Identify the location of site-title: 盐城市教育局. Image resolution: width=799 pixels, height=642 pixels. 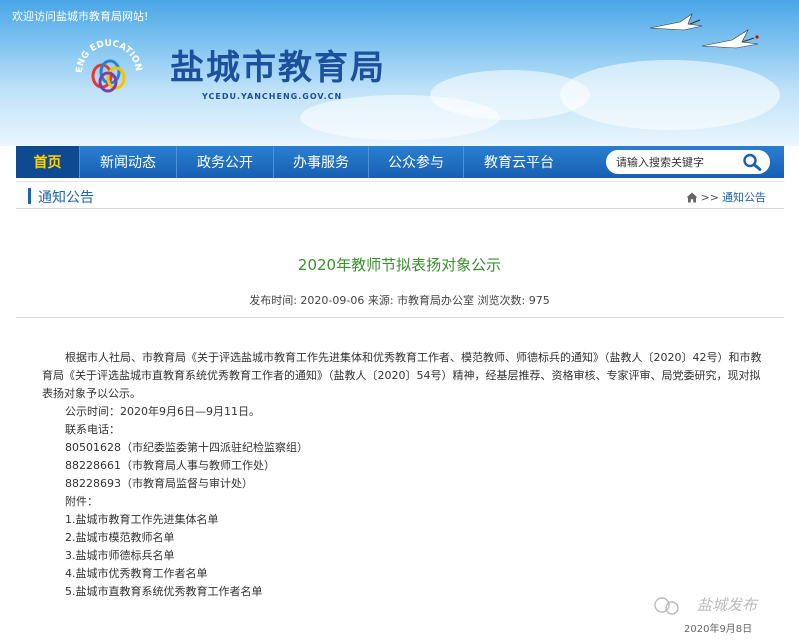
(278, 68).